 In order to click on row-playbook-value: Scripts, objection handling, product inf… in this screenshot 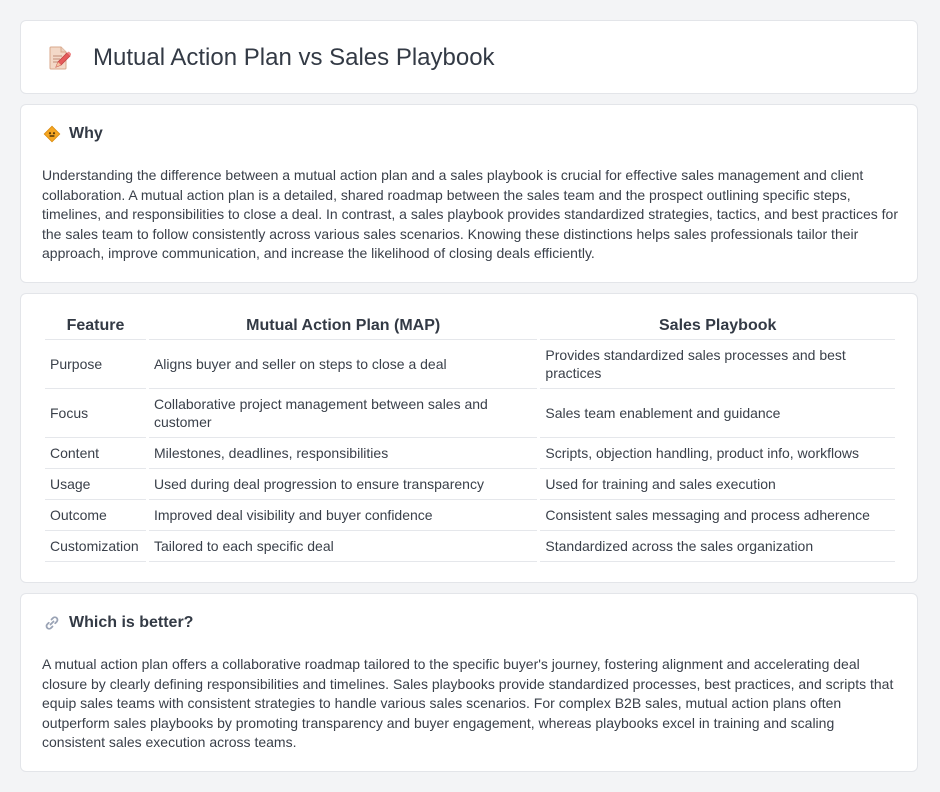, I will do `click(717, 453)`.